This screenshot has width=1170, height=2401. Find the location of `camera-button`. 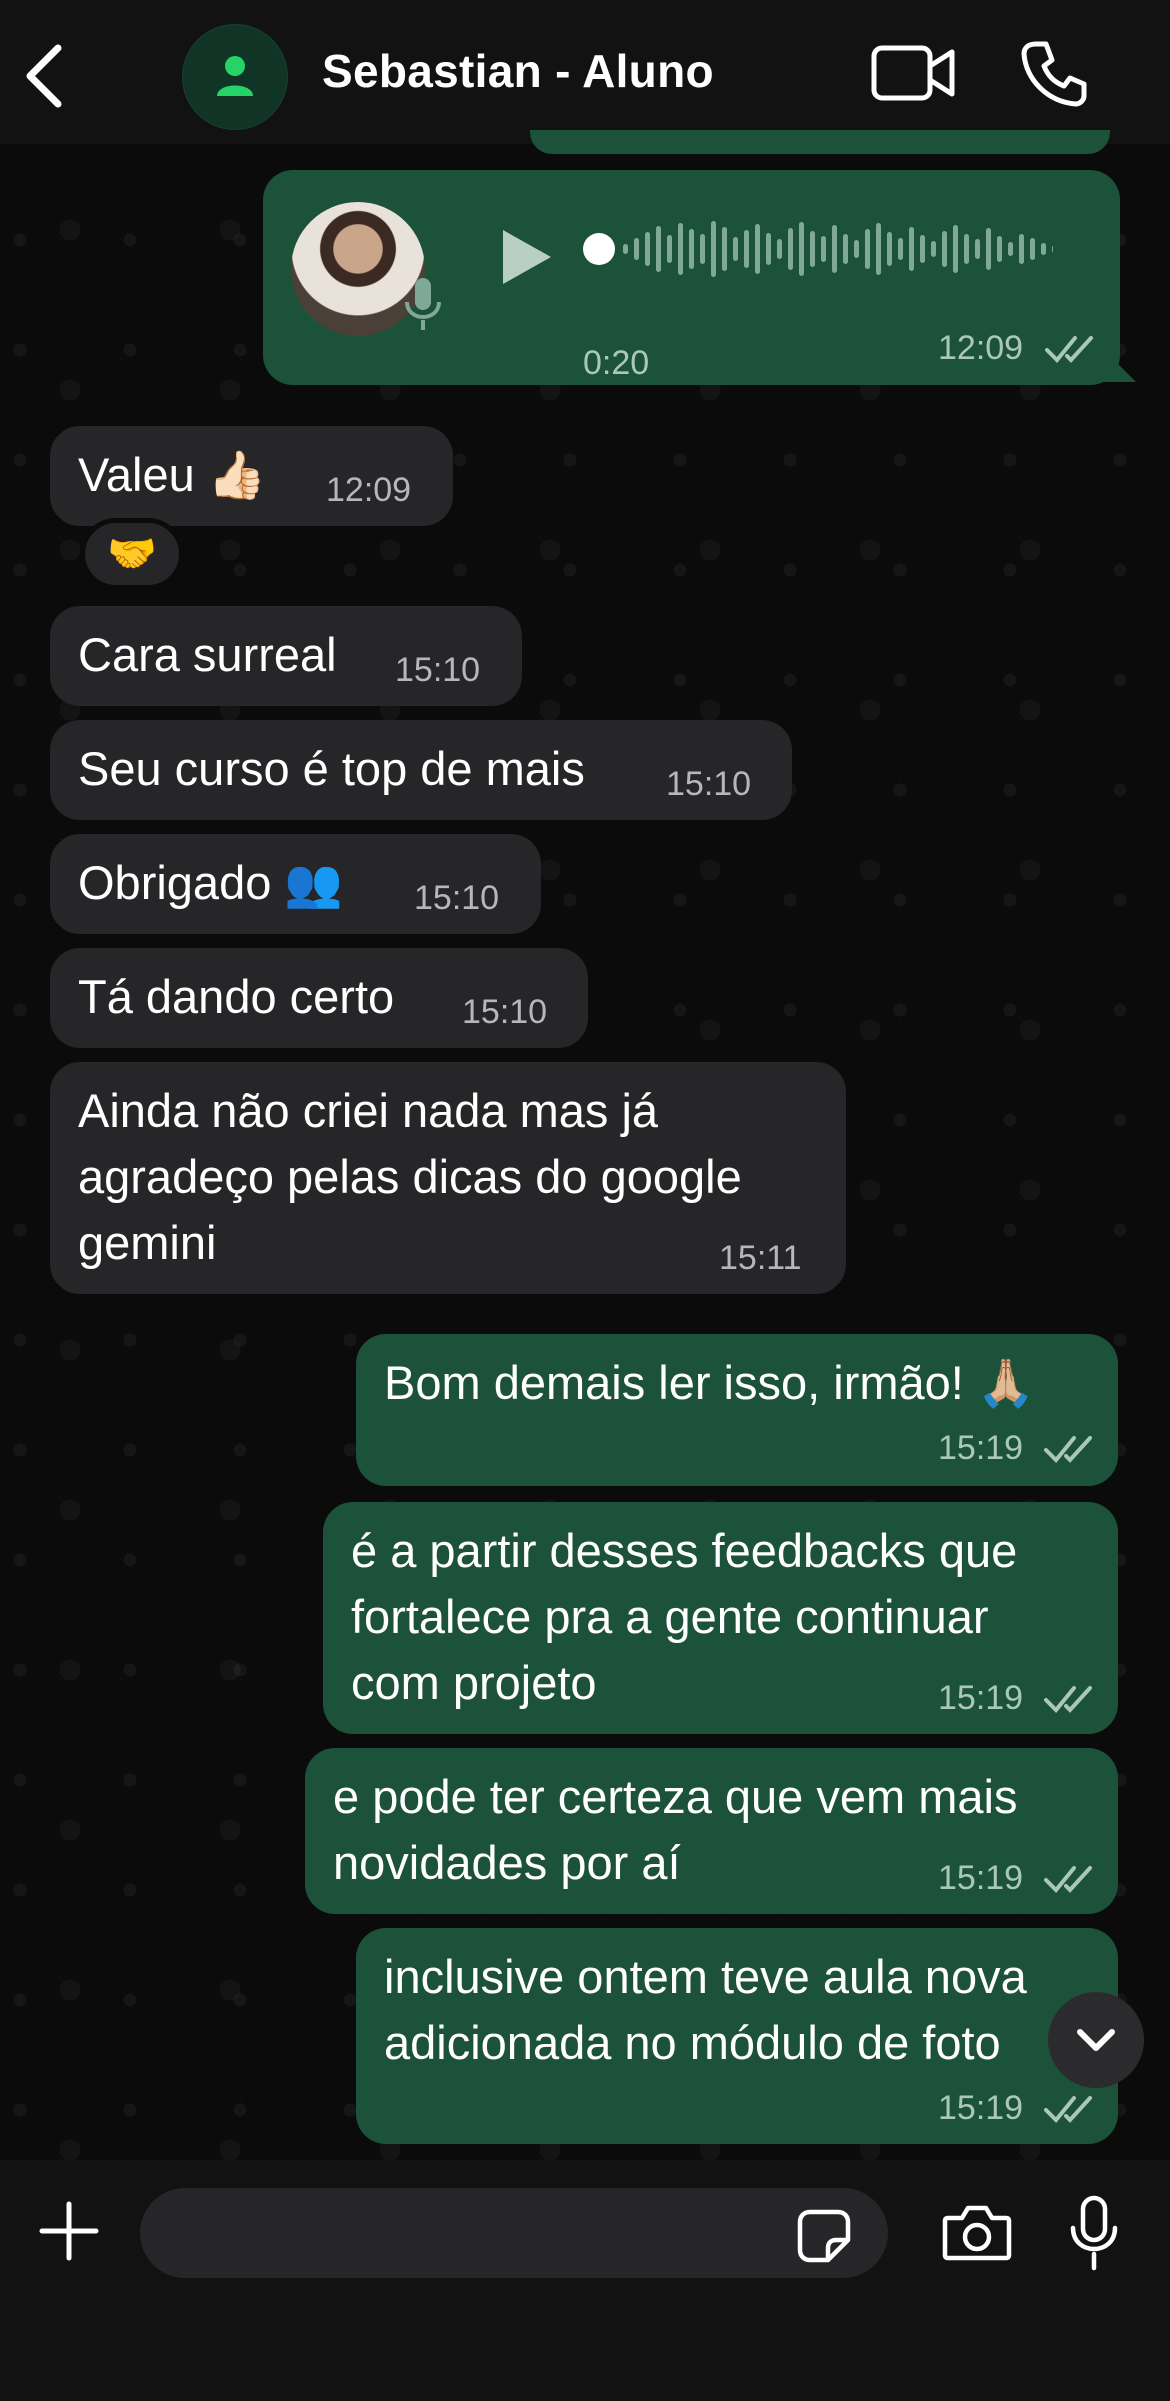

camera-button is located at coordinates (977, 2232).